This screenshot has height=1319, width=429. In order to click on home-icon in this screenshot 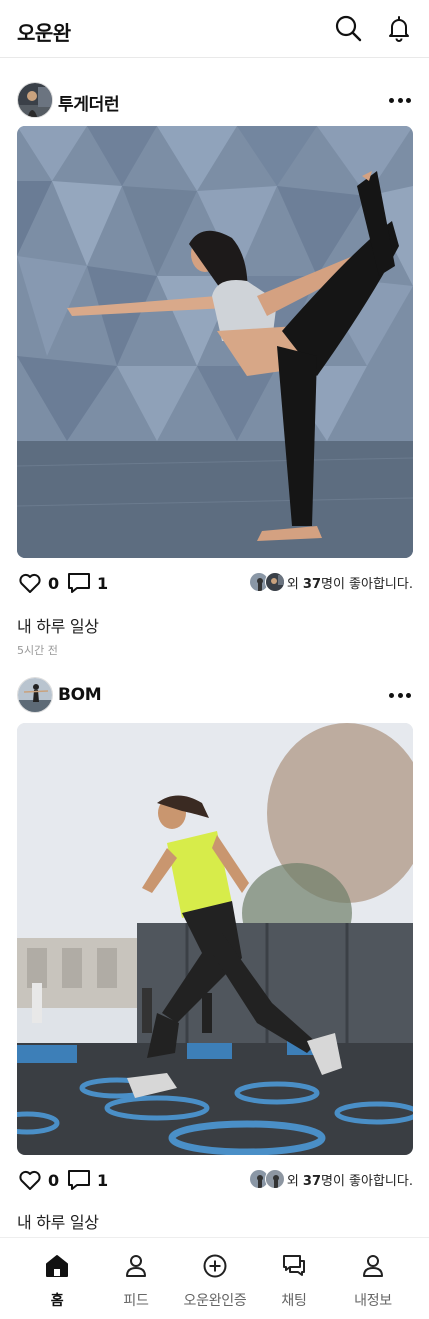, I will do `click(57, 1266)`.